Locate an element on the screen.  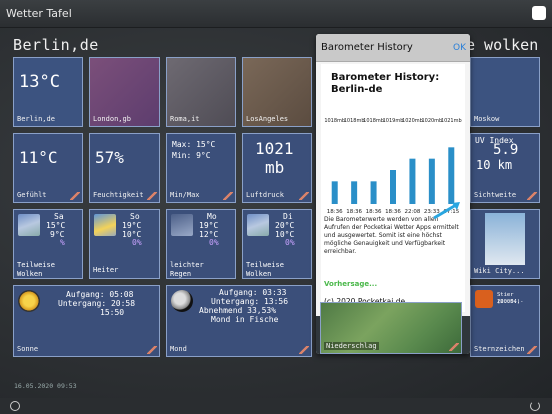
chart-title-line1: Barometer History: is located at coordinates (385, 77).